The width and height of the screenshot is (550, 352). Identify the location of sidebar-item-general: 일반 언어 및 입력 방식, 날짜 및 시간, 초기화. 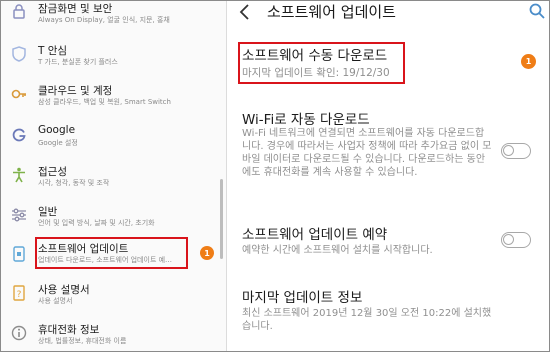
(113, 220).